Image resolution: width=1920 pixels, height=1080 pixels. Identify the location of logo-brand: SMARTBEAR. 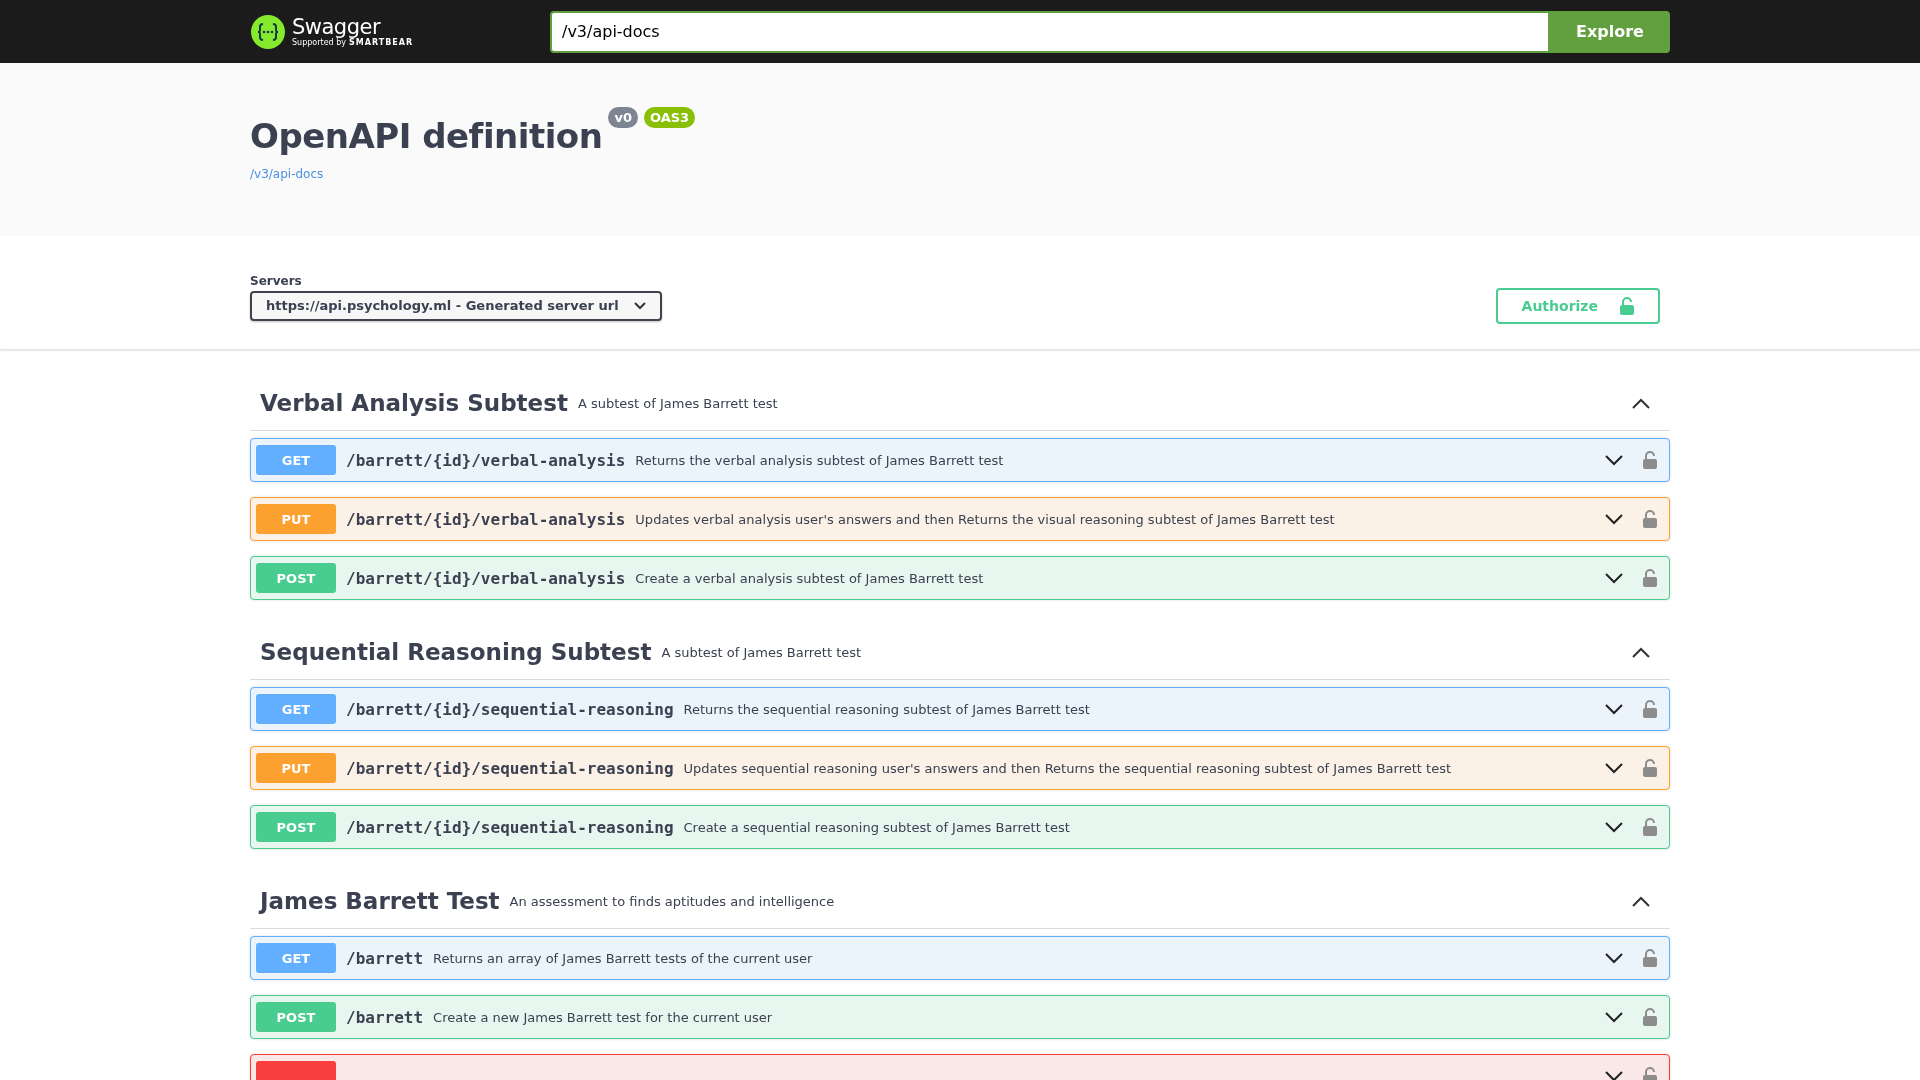
(381, 42).